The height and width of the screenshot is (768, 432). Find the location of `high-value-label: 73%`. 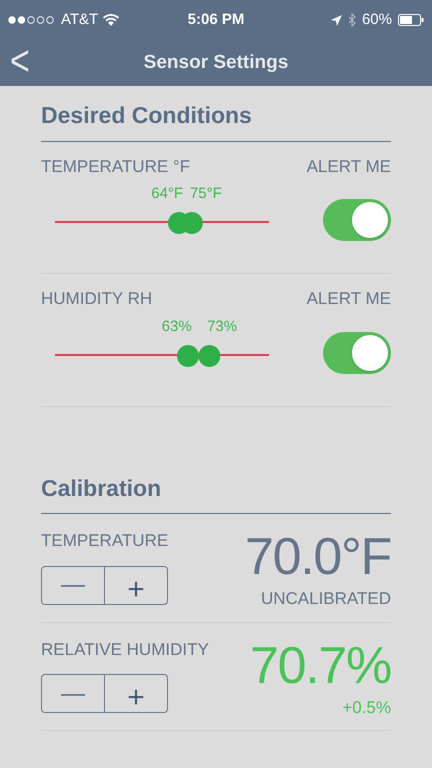

high-value-label: 73% is located at coordinates (222, 326).